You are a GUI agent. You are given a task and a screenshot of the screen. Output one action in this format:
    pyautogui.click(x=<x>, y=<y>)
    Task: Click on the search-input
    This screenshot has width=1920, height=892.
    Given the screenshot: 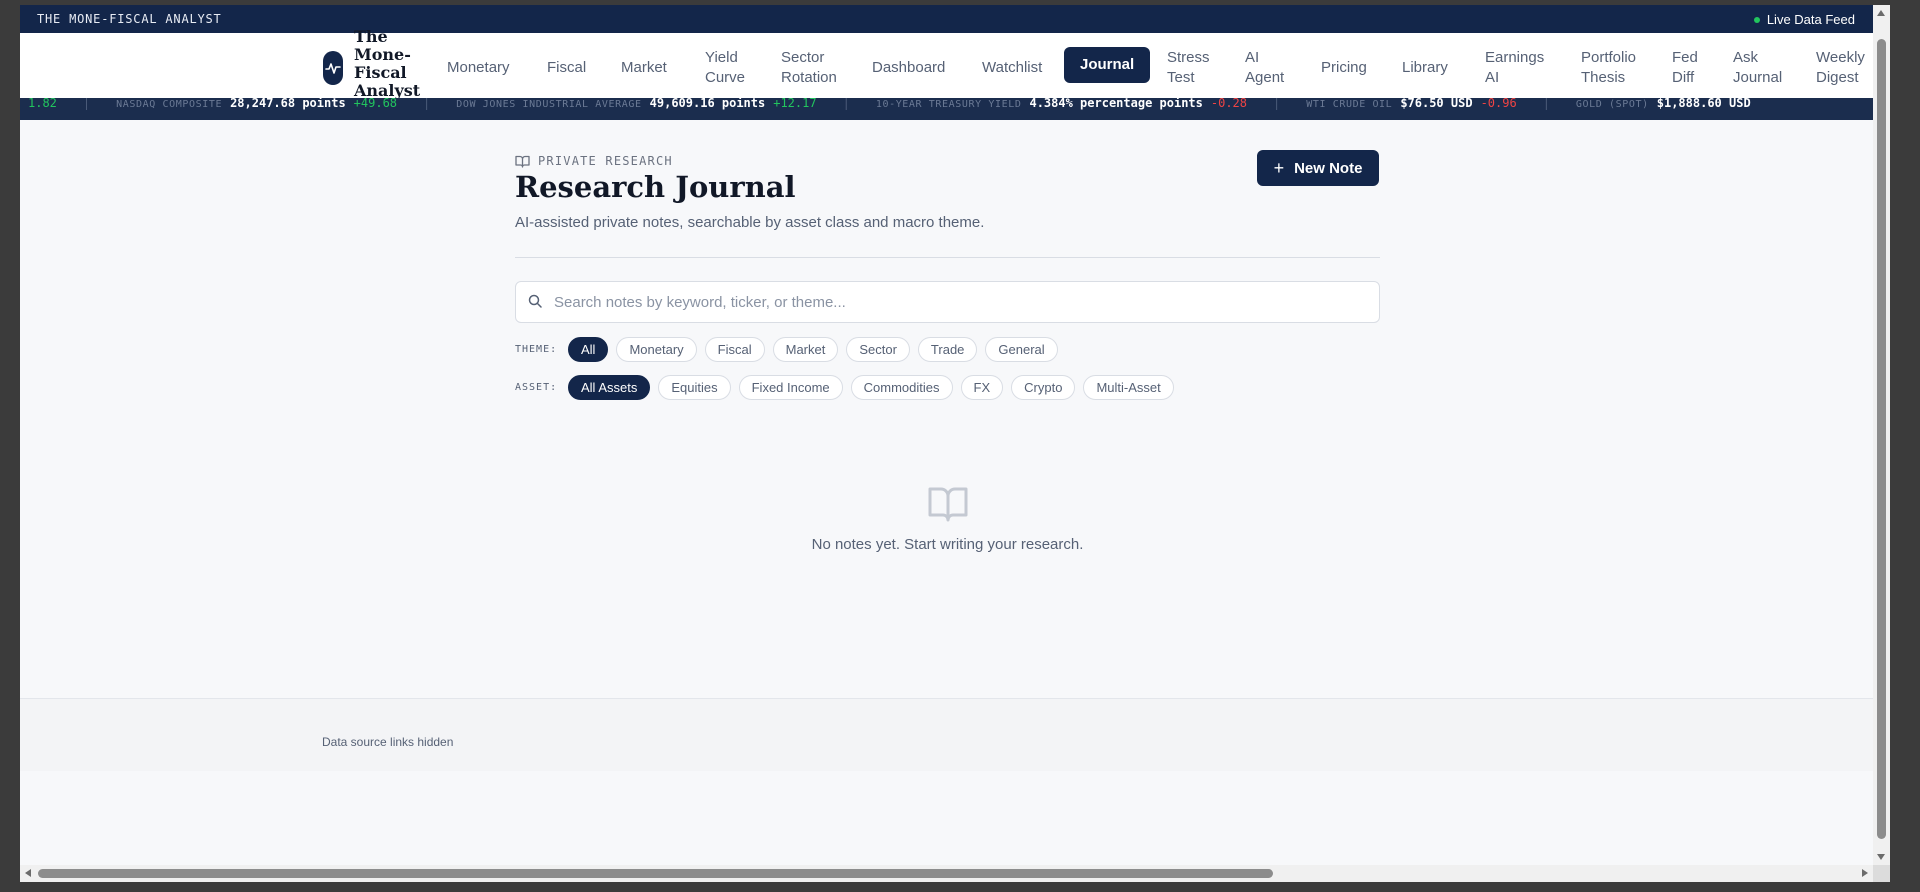 What is the action you would take?
    pyautogui.click(x=954, y=302)
    